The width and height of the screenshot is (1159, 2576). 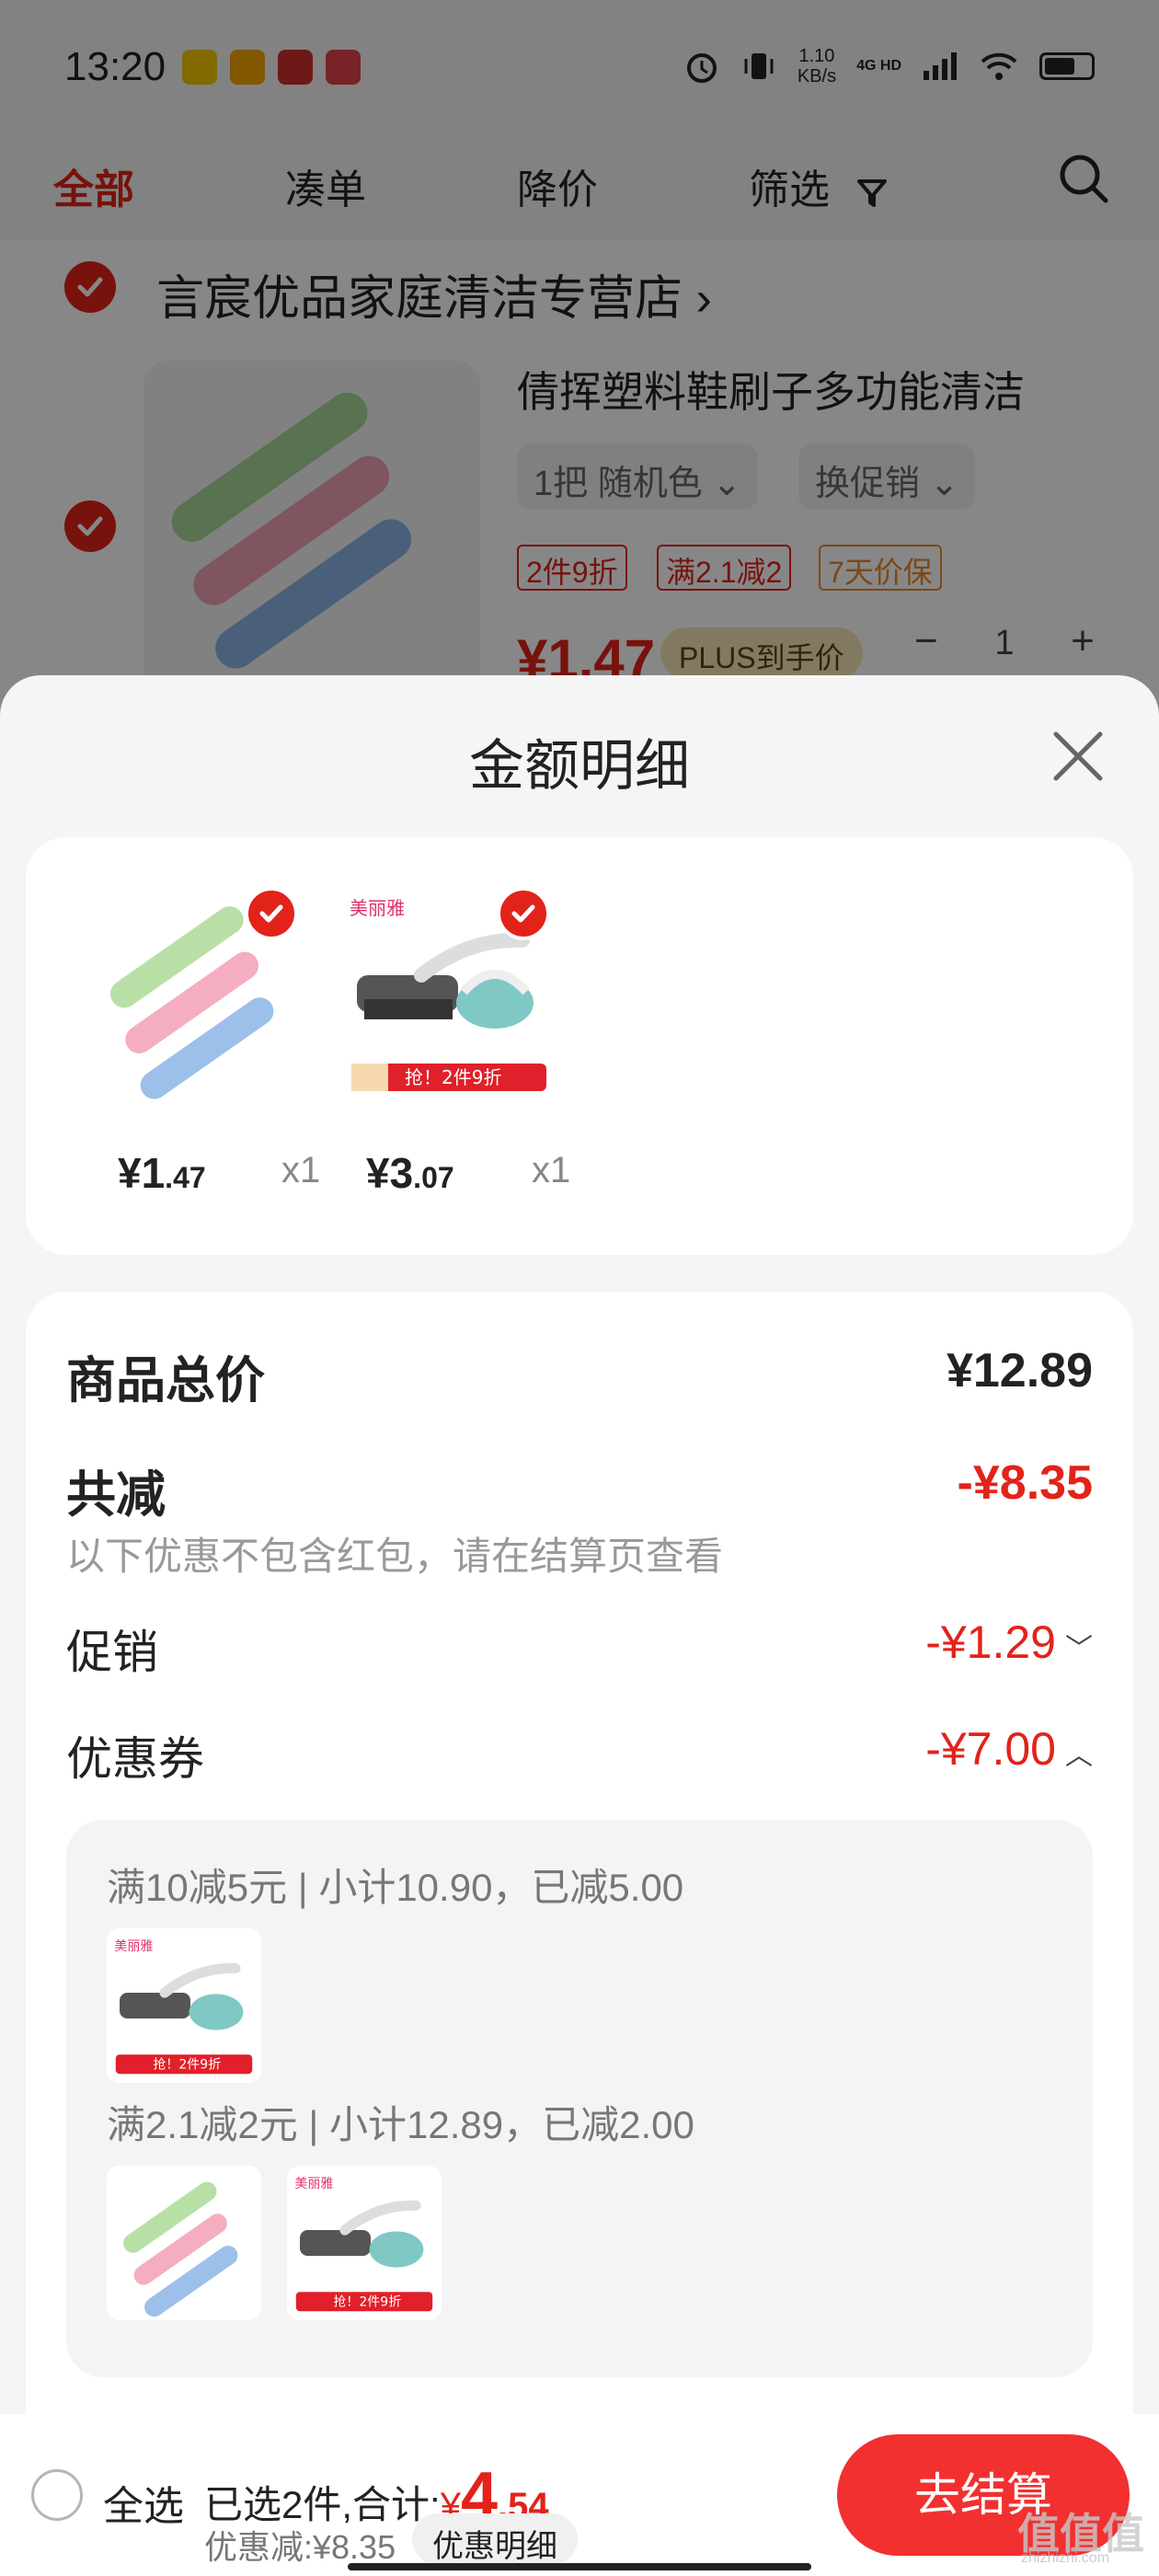 What do you see at coordinates (400, 2124) in the screenshot?
I see `coupon-rule: 满2.1减2元 | 小计12.89，已减2.00` at bounding box center [400, 2124].